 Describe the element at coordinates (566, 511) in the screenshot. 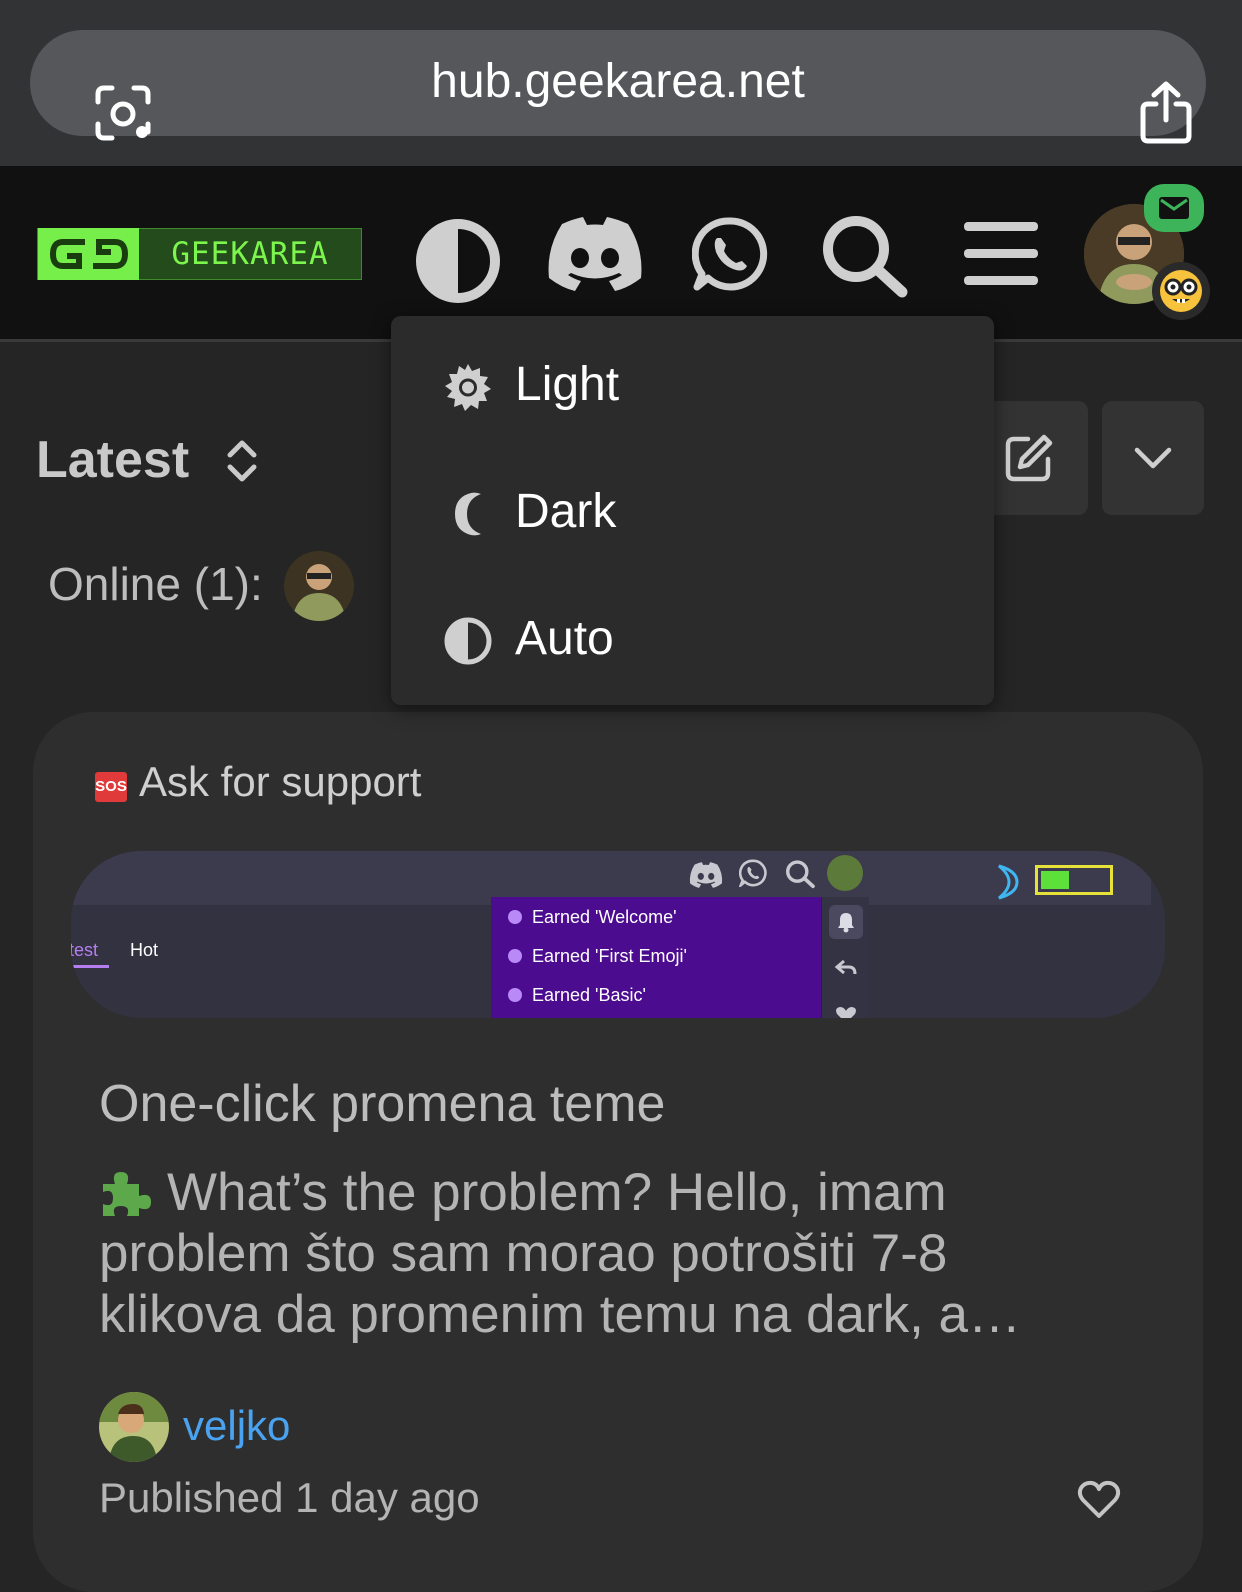

I see `theme-option-label: Dark` at that location.